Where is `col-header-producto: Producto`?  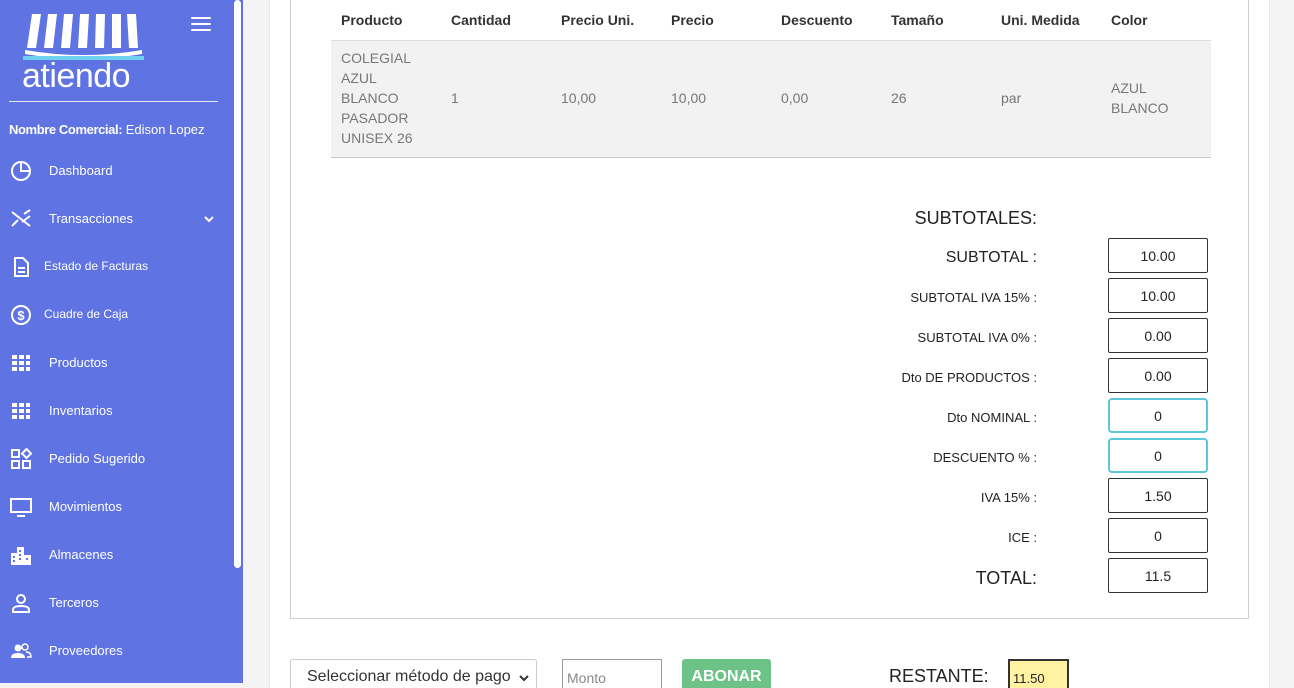 col-header-producto: Producto is located at coordinates (372, 20).